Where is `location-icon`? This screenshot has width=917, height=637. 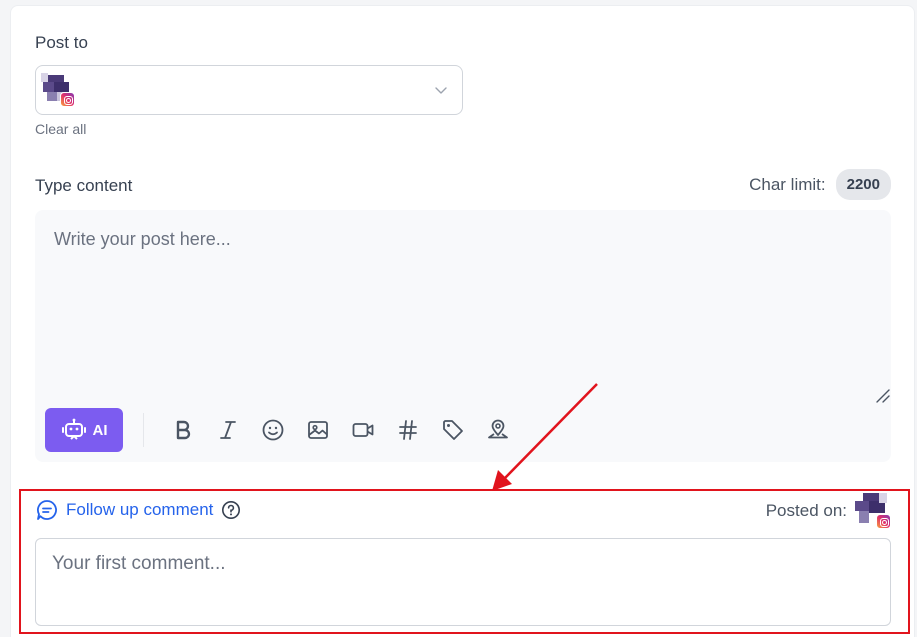
location-icon is located at coordinates (497, 429).